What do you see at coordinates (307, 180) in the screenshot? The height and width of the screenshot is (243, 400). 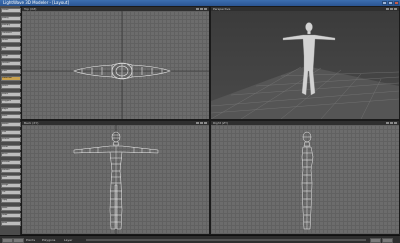 I see `side-view-mesh` at bounding box center [307, 180].